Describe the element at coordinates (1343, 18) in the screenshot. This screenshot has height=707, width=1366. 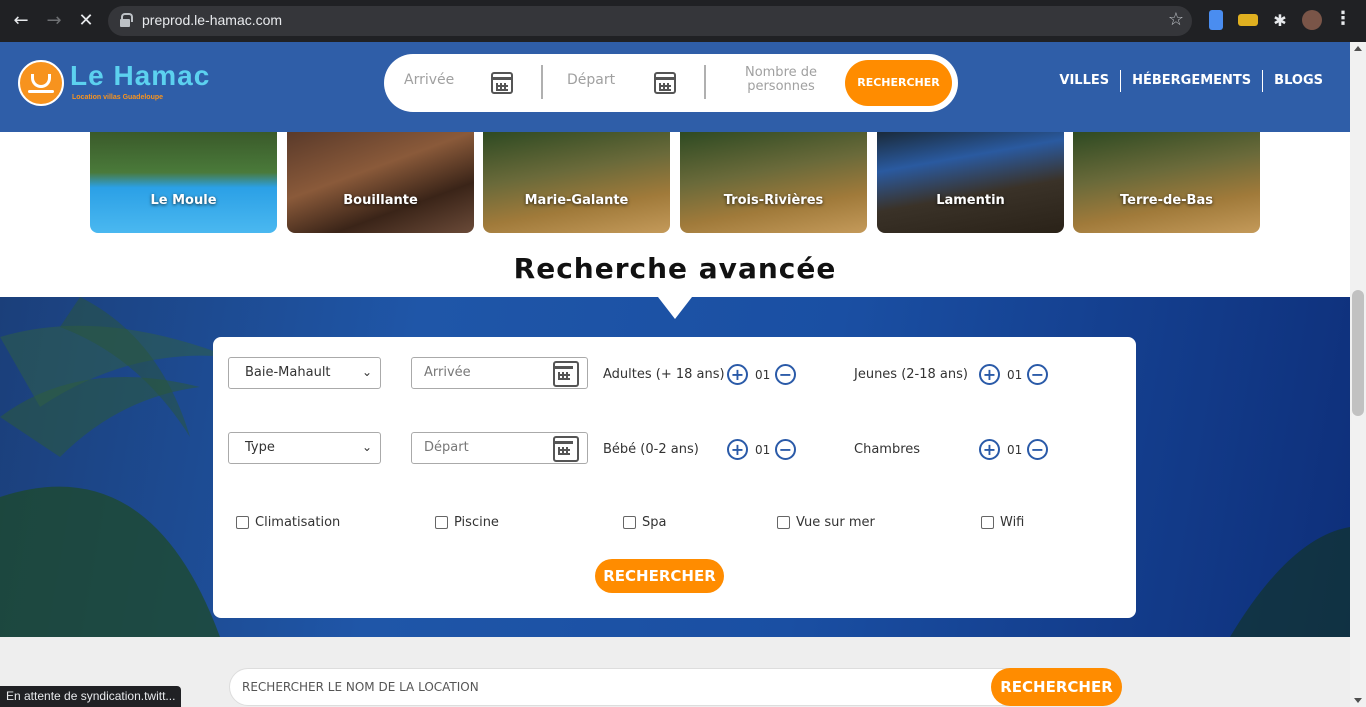
I see `browser-menu-icon: ⋮` at that location.